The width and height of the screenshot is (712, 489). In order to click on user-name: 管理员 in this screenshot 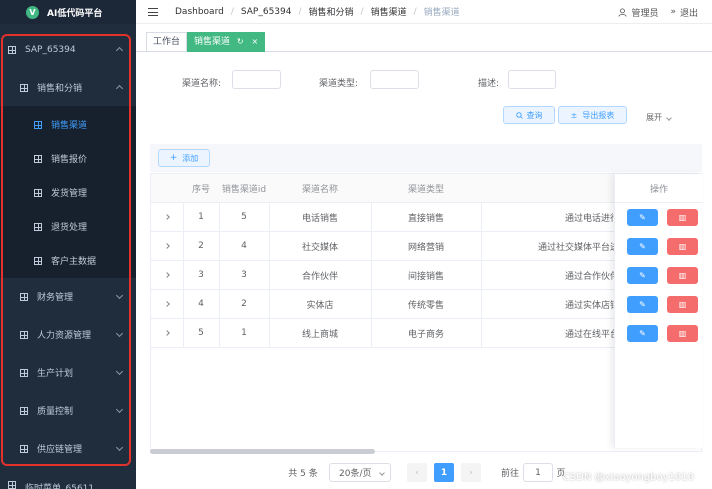, I will do `click(644, 12)`.